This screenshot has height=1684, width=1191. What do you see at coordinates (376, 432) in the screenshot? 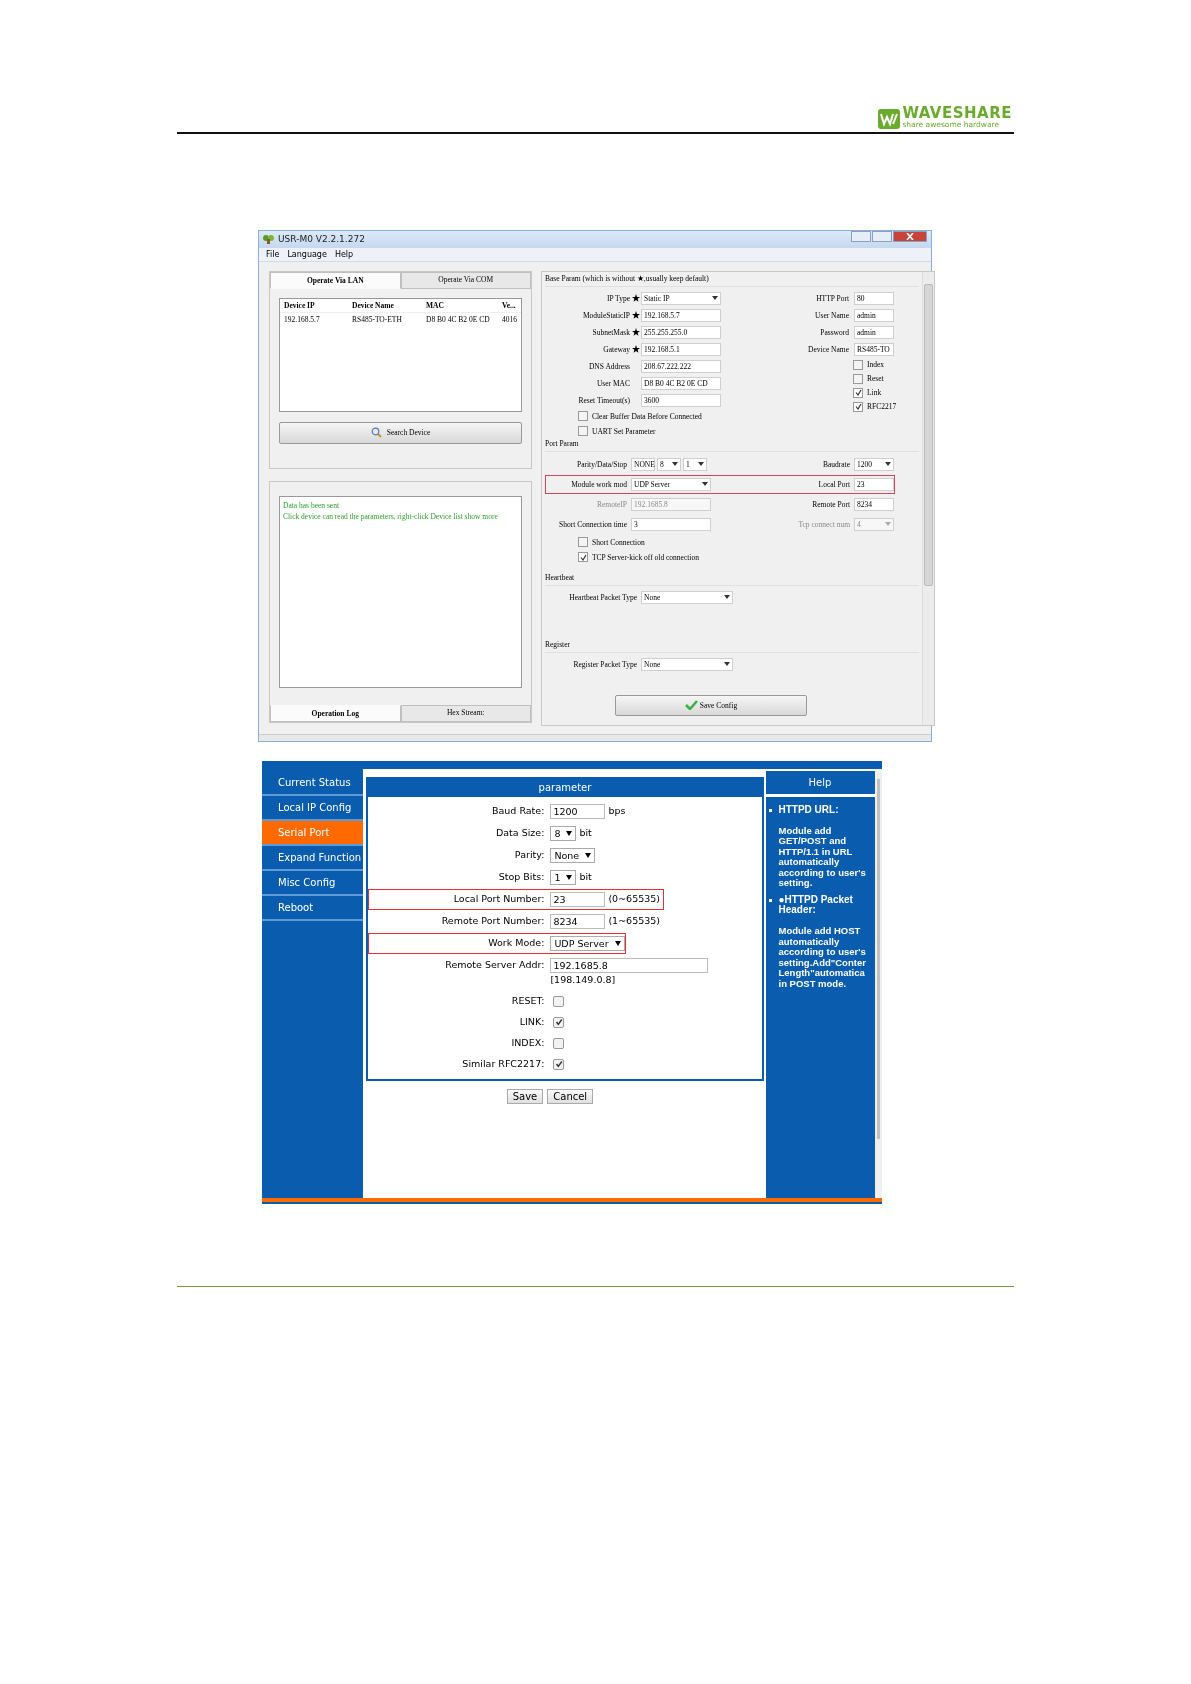
I see `search-icon` at bounding box center [376, 432].